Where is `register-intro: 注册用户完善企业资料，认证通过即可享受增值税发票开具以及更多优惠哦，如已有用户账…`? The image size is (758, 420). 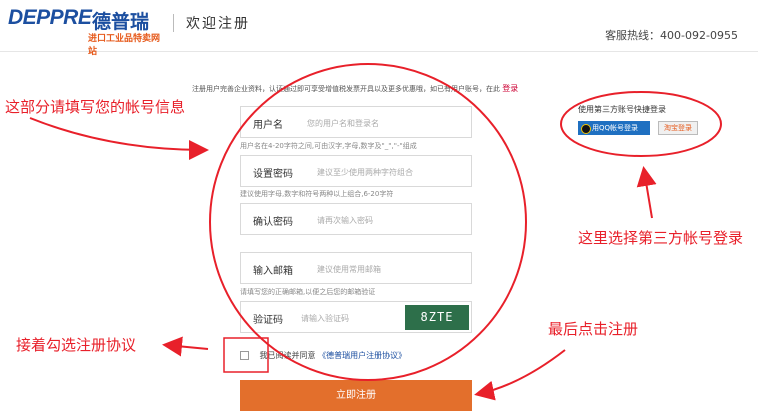 register-intro: 注册用户完善企业资料，认证通过即可享受增值税发票开具以及更多优惠哦，如已有用户账… is located at coordinates (355, 88).